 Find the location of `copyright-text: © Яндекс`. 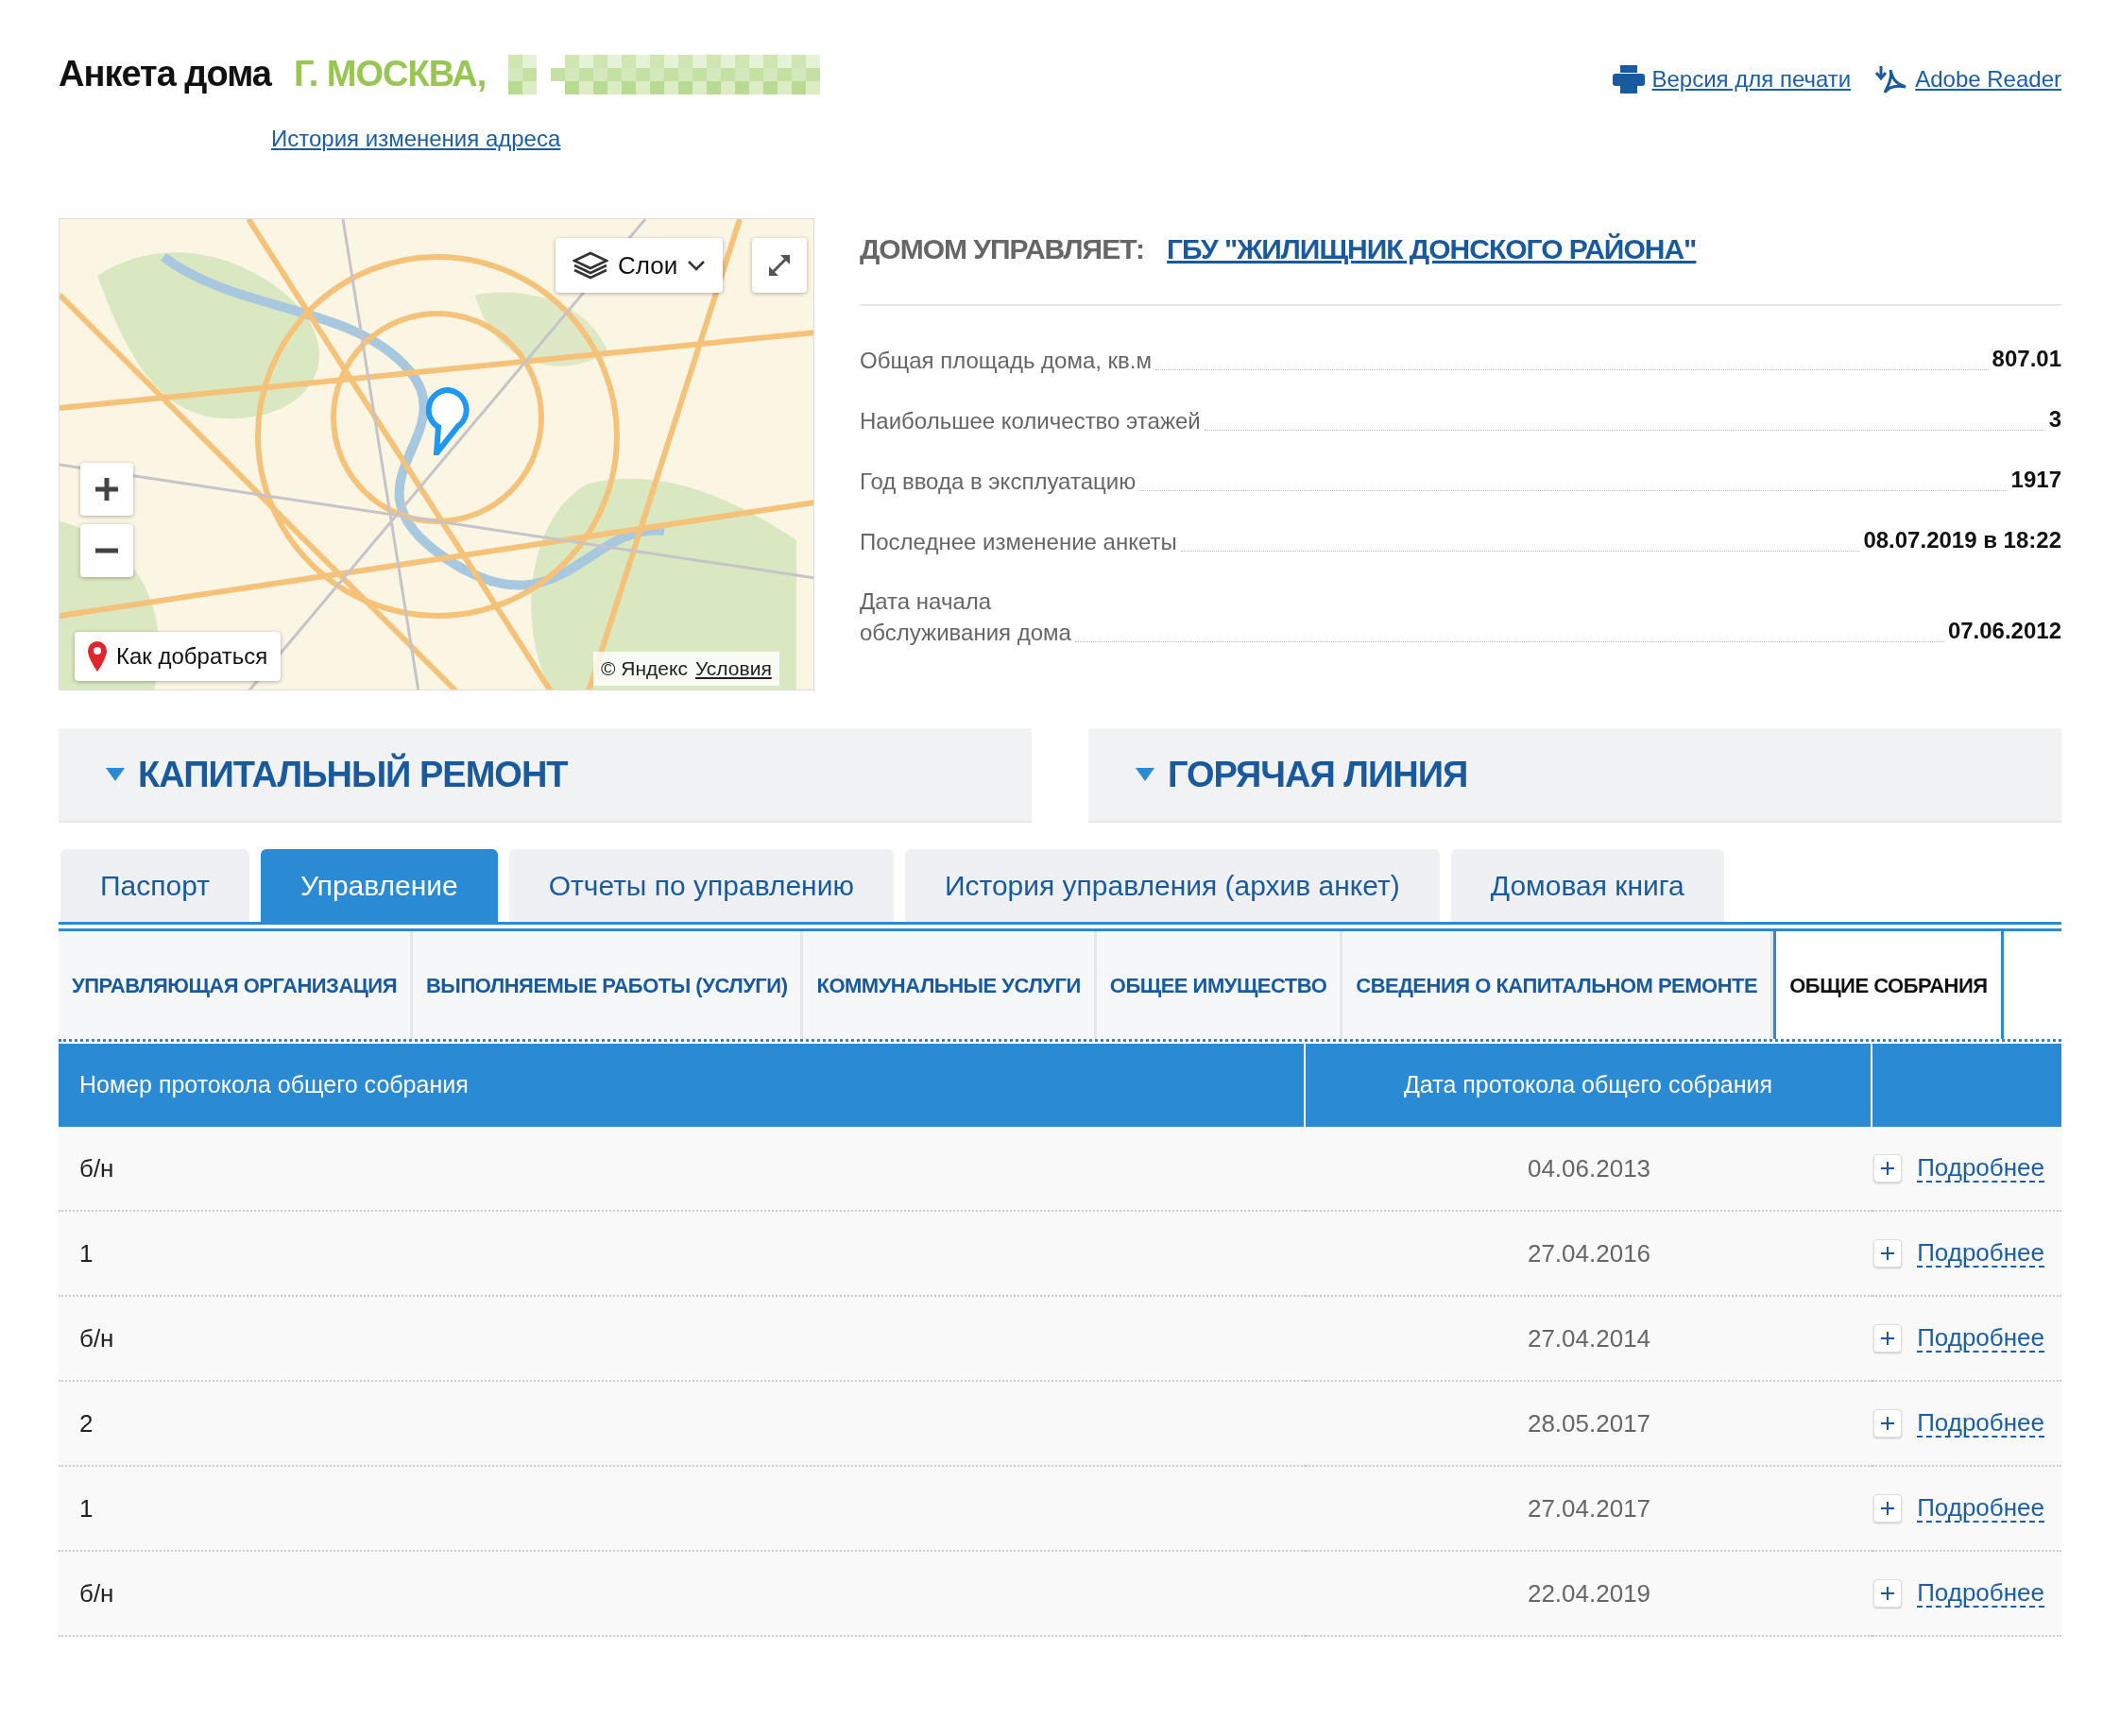

copyright-text: © Яндекс is located at coordinates (644, 668).